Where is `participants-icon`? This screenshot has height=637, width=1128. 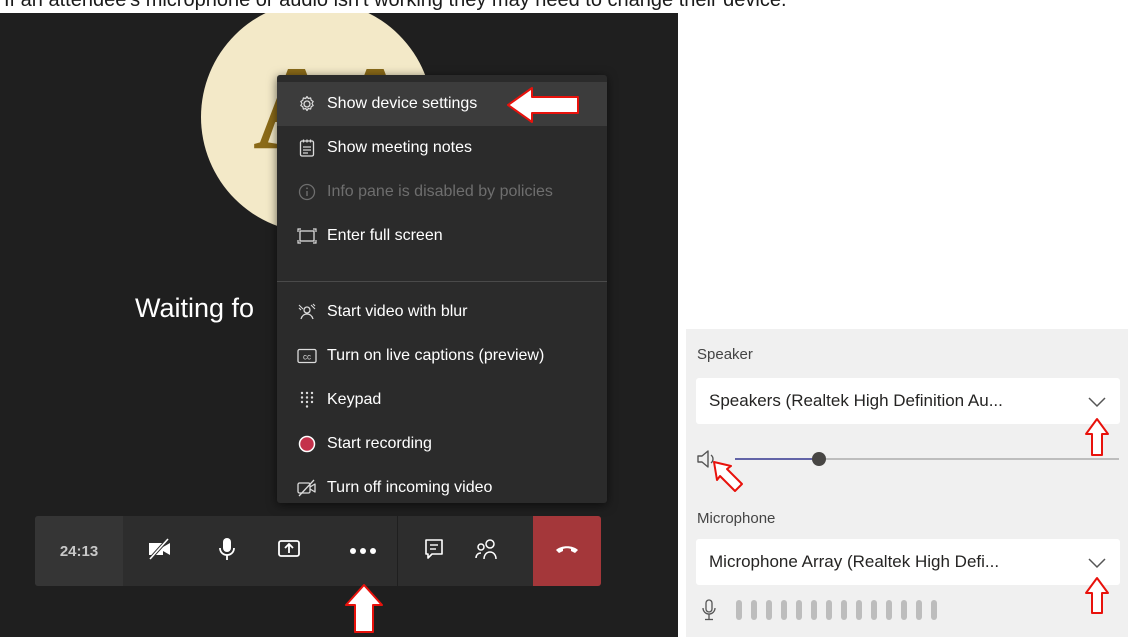
participants-icon is located at coordinates (487, 551).